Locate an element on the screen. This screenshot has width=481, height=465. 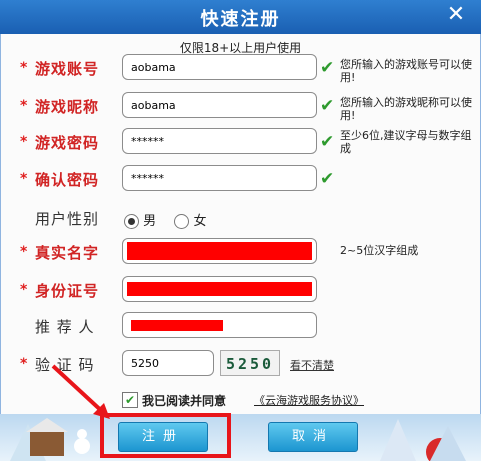
agreement-checkbox: ✔ is located at coordinates (130, 400).